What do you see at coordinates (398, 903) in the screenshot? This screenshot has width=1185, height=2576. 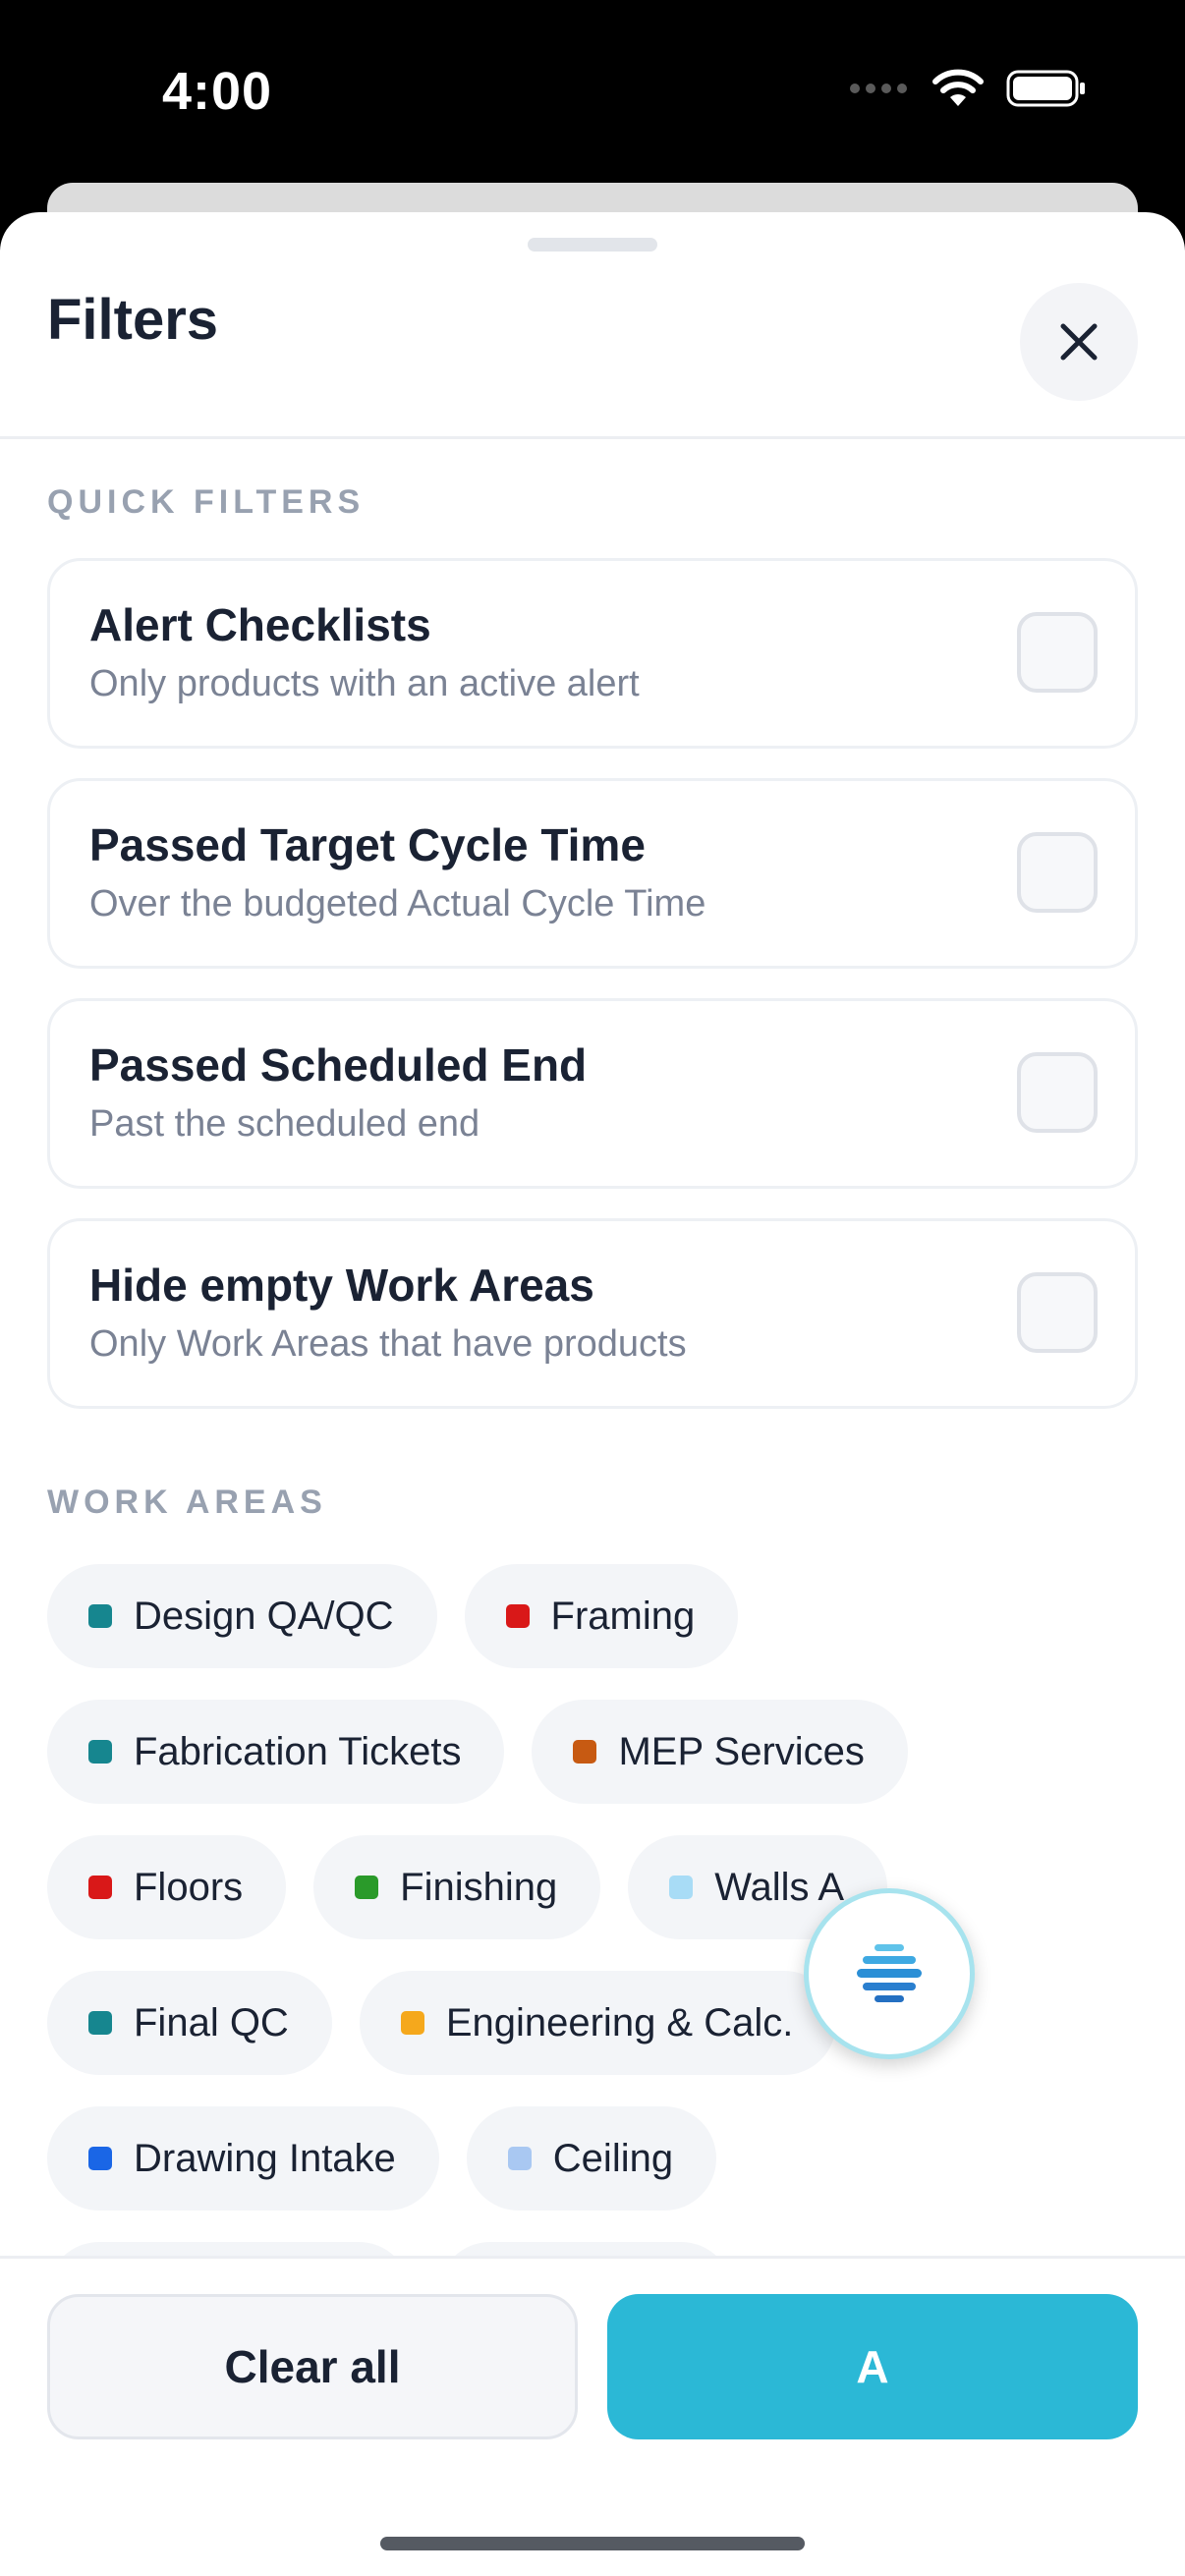 I see `quick-filter-subtitle: Over the budgeted Actual Cycle Time` at bounding box center [398, 903].